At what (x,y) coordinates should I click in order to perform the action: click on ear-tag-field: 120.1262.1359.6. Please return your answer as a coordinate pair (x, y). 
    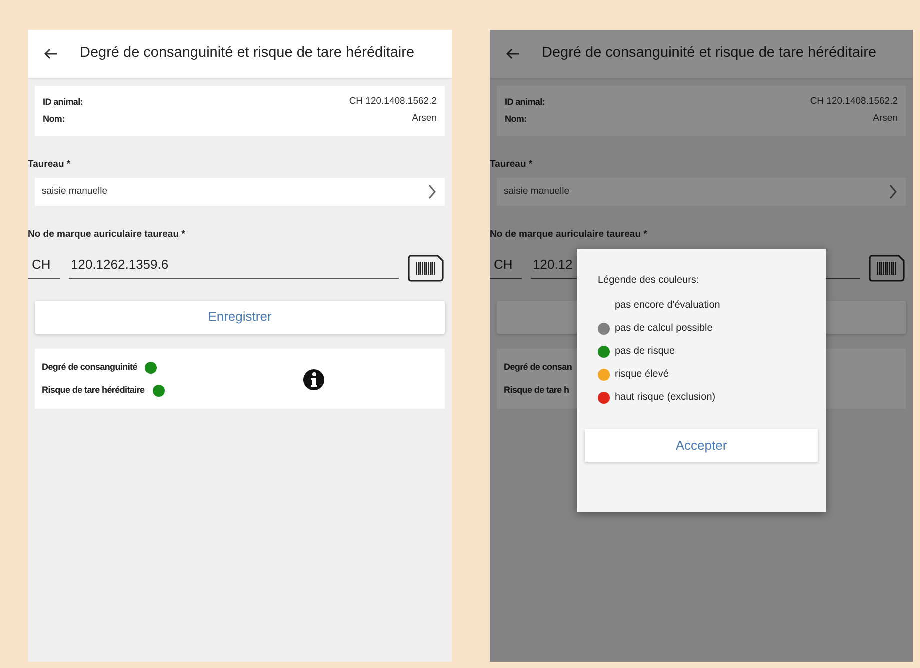
    Looking at the image, I should click on (234, 266).